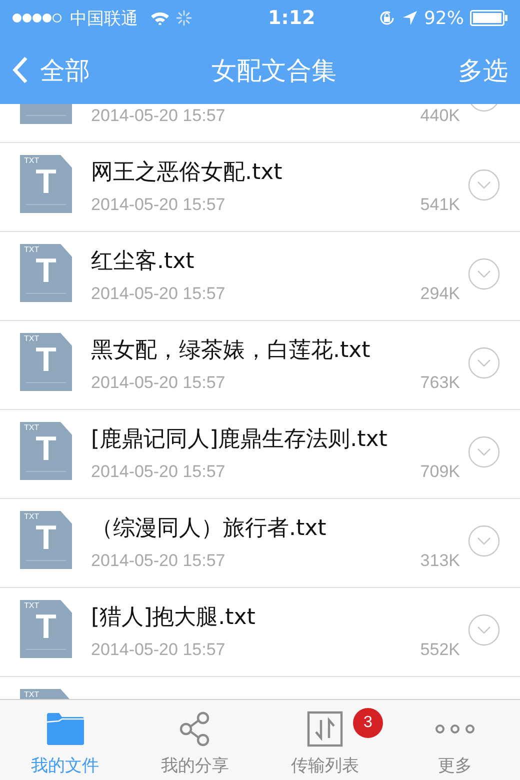 The height and width of the screenshot is (780, 520). Describe the element at coordinates (368, 723) in the screenshot. I see `count-badge: 3` at that location.